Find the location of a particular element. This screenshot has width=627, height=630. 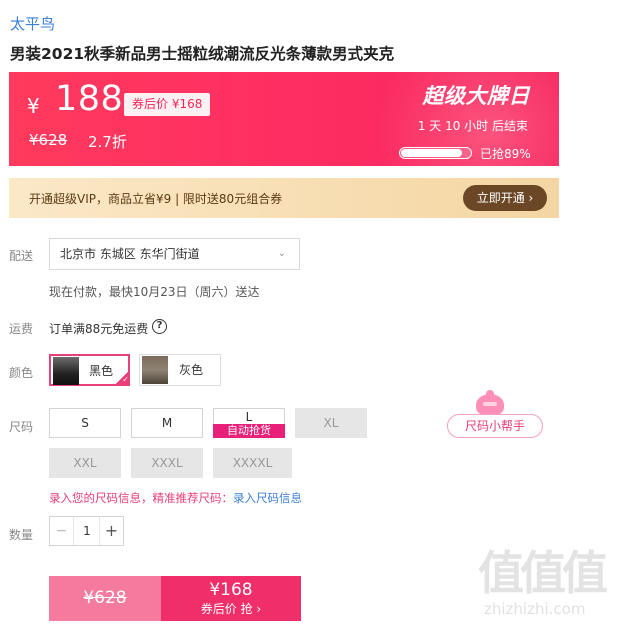

size-helper-button: 尺码小帮手 is located at coordinates (495, 426).